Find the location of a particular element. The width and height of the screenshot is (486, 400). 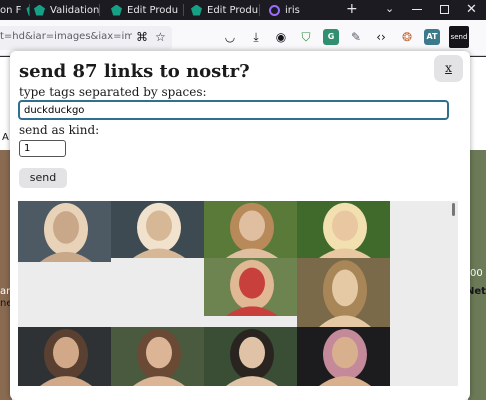

background-text: ar is located at coordinates (5, 291).